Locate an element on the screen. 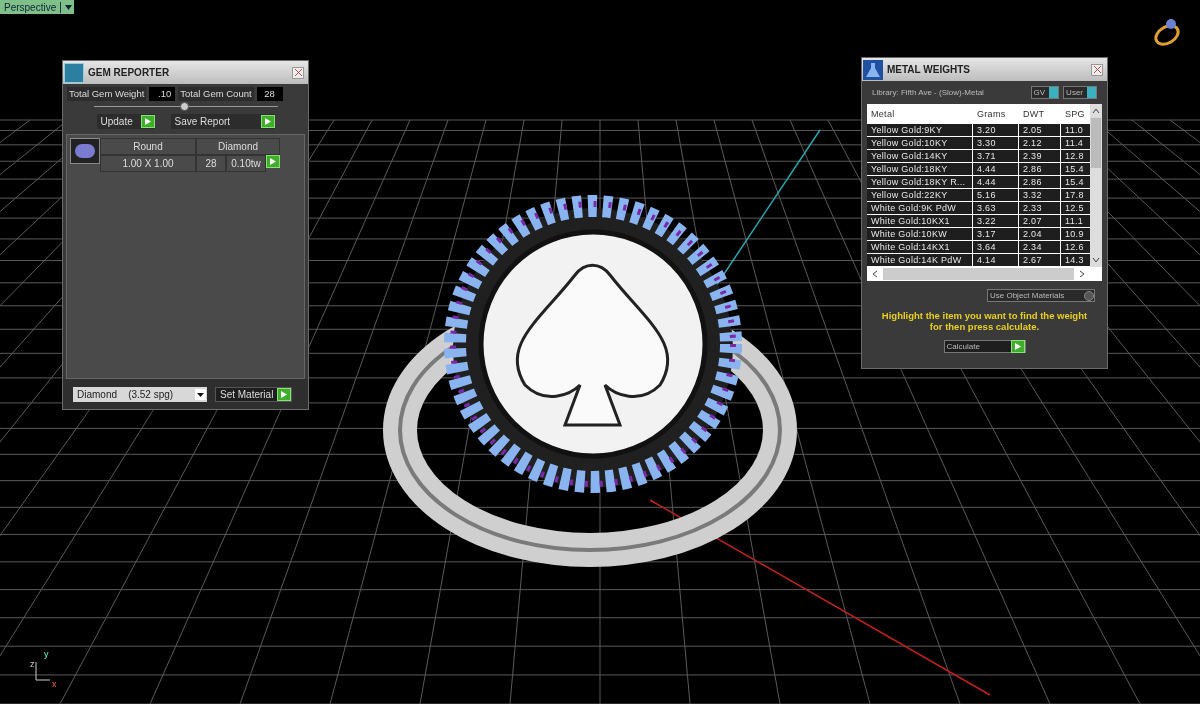 This screenshot has width=1200, height=704. table-cell: Yellow Gold:14KY is located at coordinates (920, 156).